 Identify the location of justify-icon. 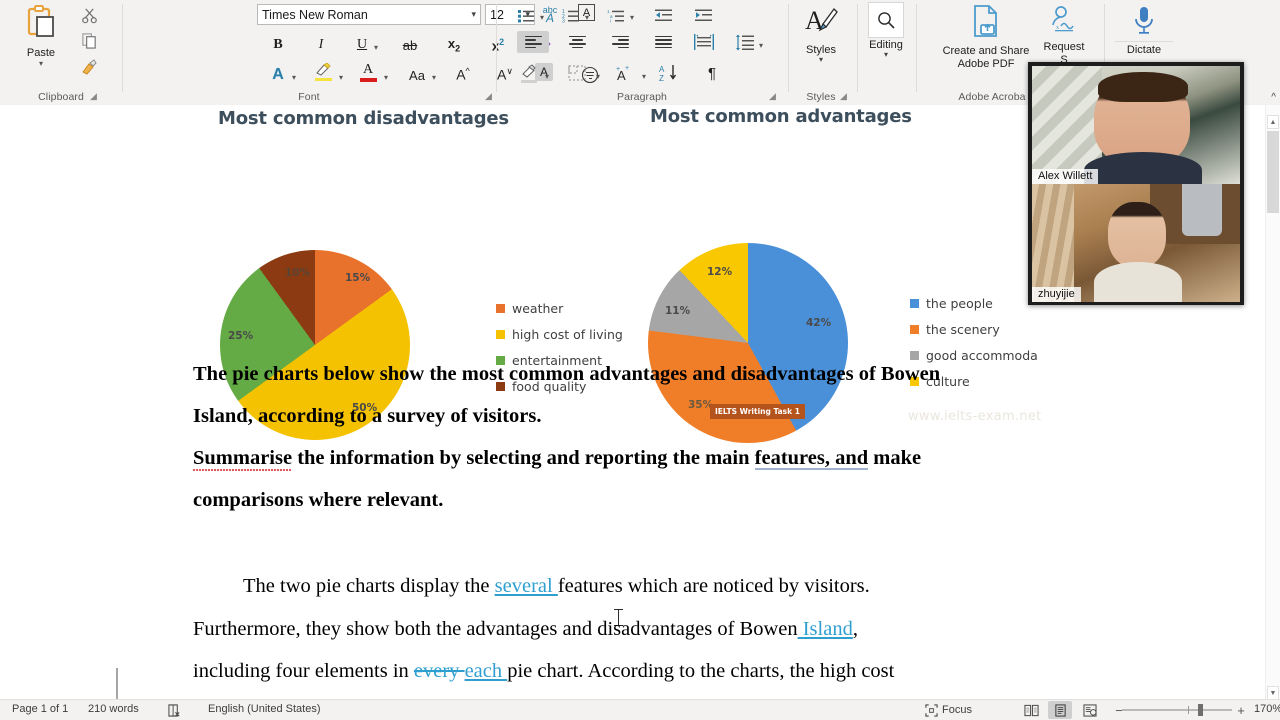
(663, 42).